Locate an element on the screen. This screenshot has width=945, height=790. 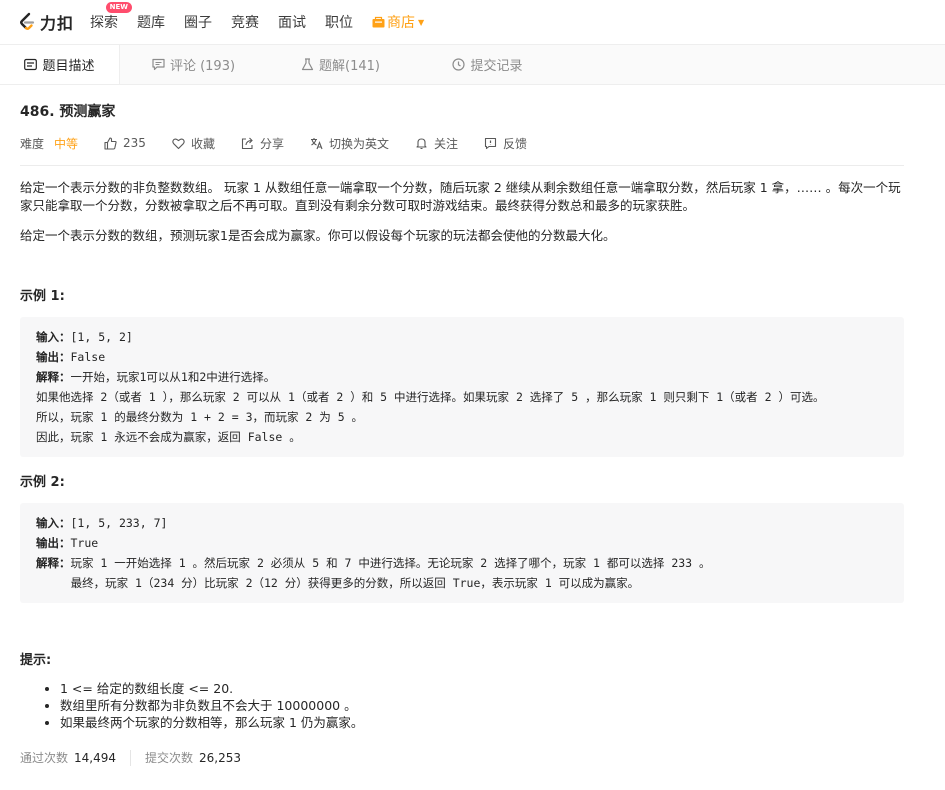
tab-description-label: 题目描述 is located at coordinates (68, 66).